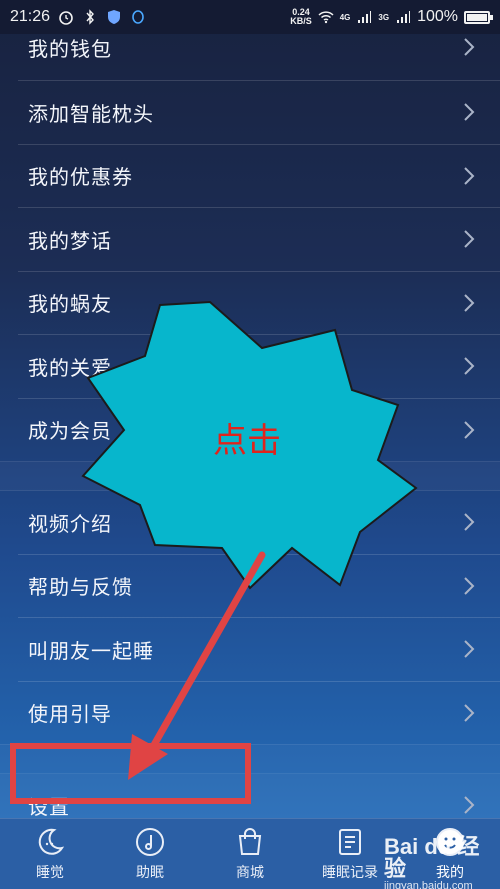 This screenshot has width=500, height=889. Describe the element at coordinates (80, 588) in the screenshot. I see `menu-item-label: 帮助与反馈` at that location.